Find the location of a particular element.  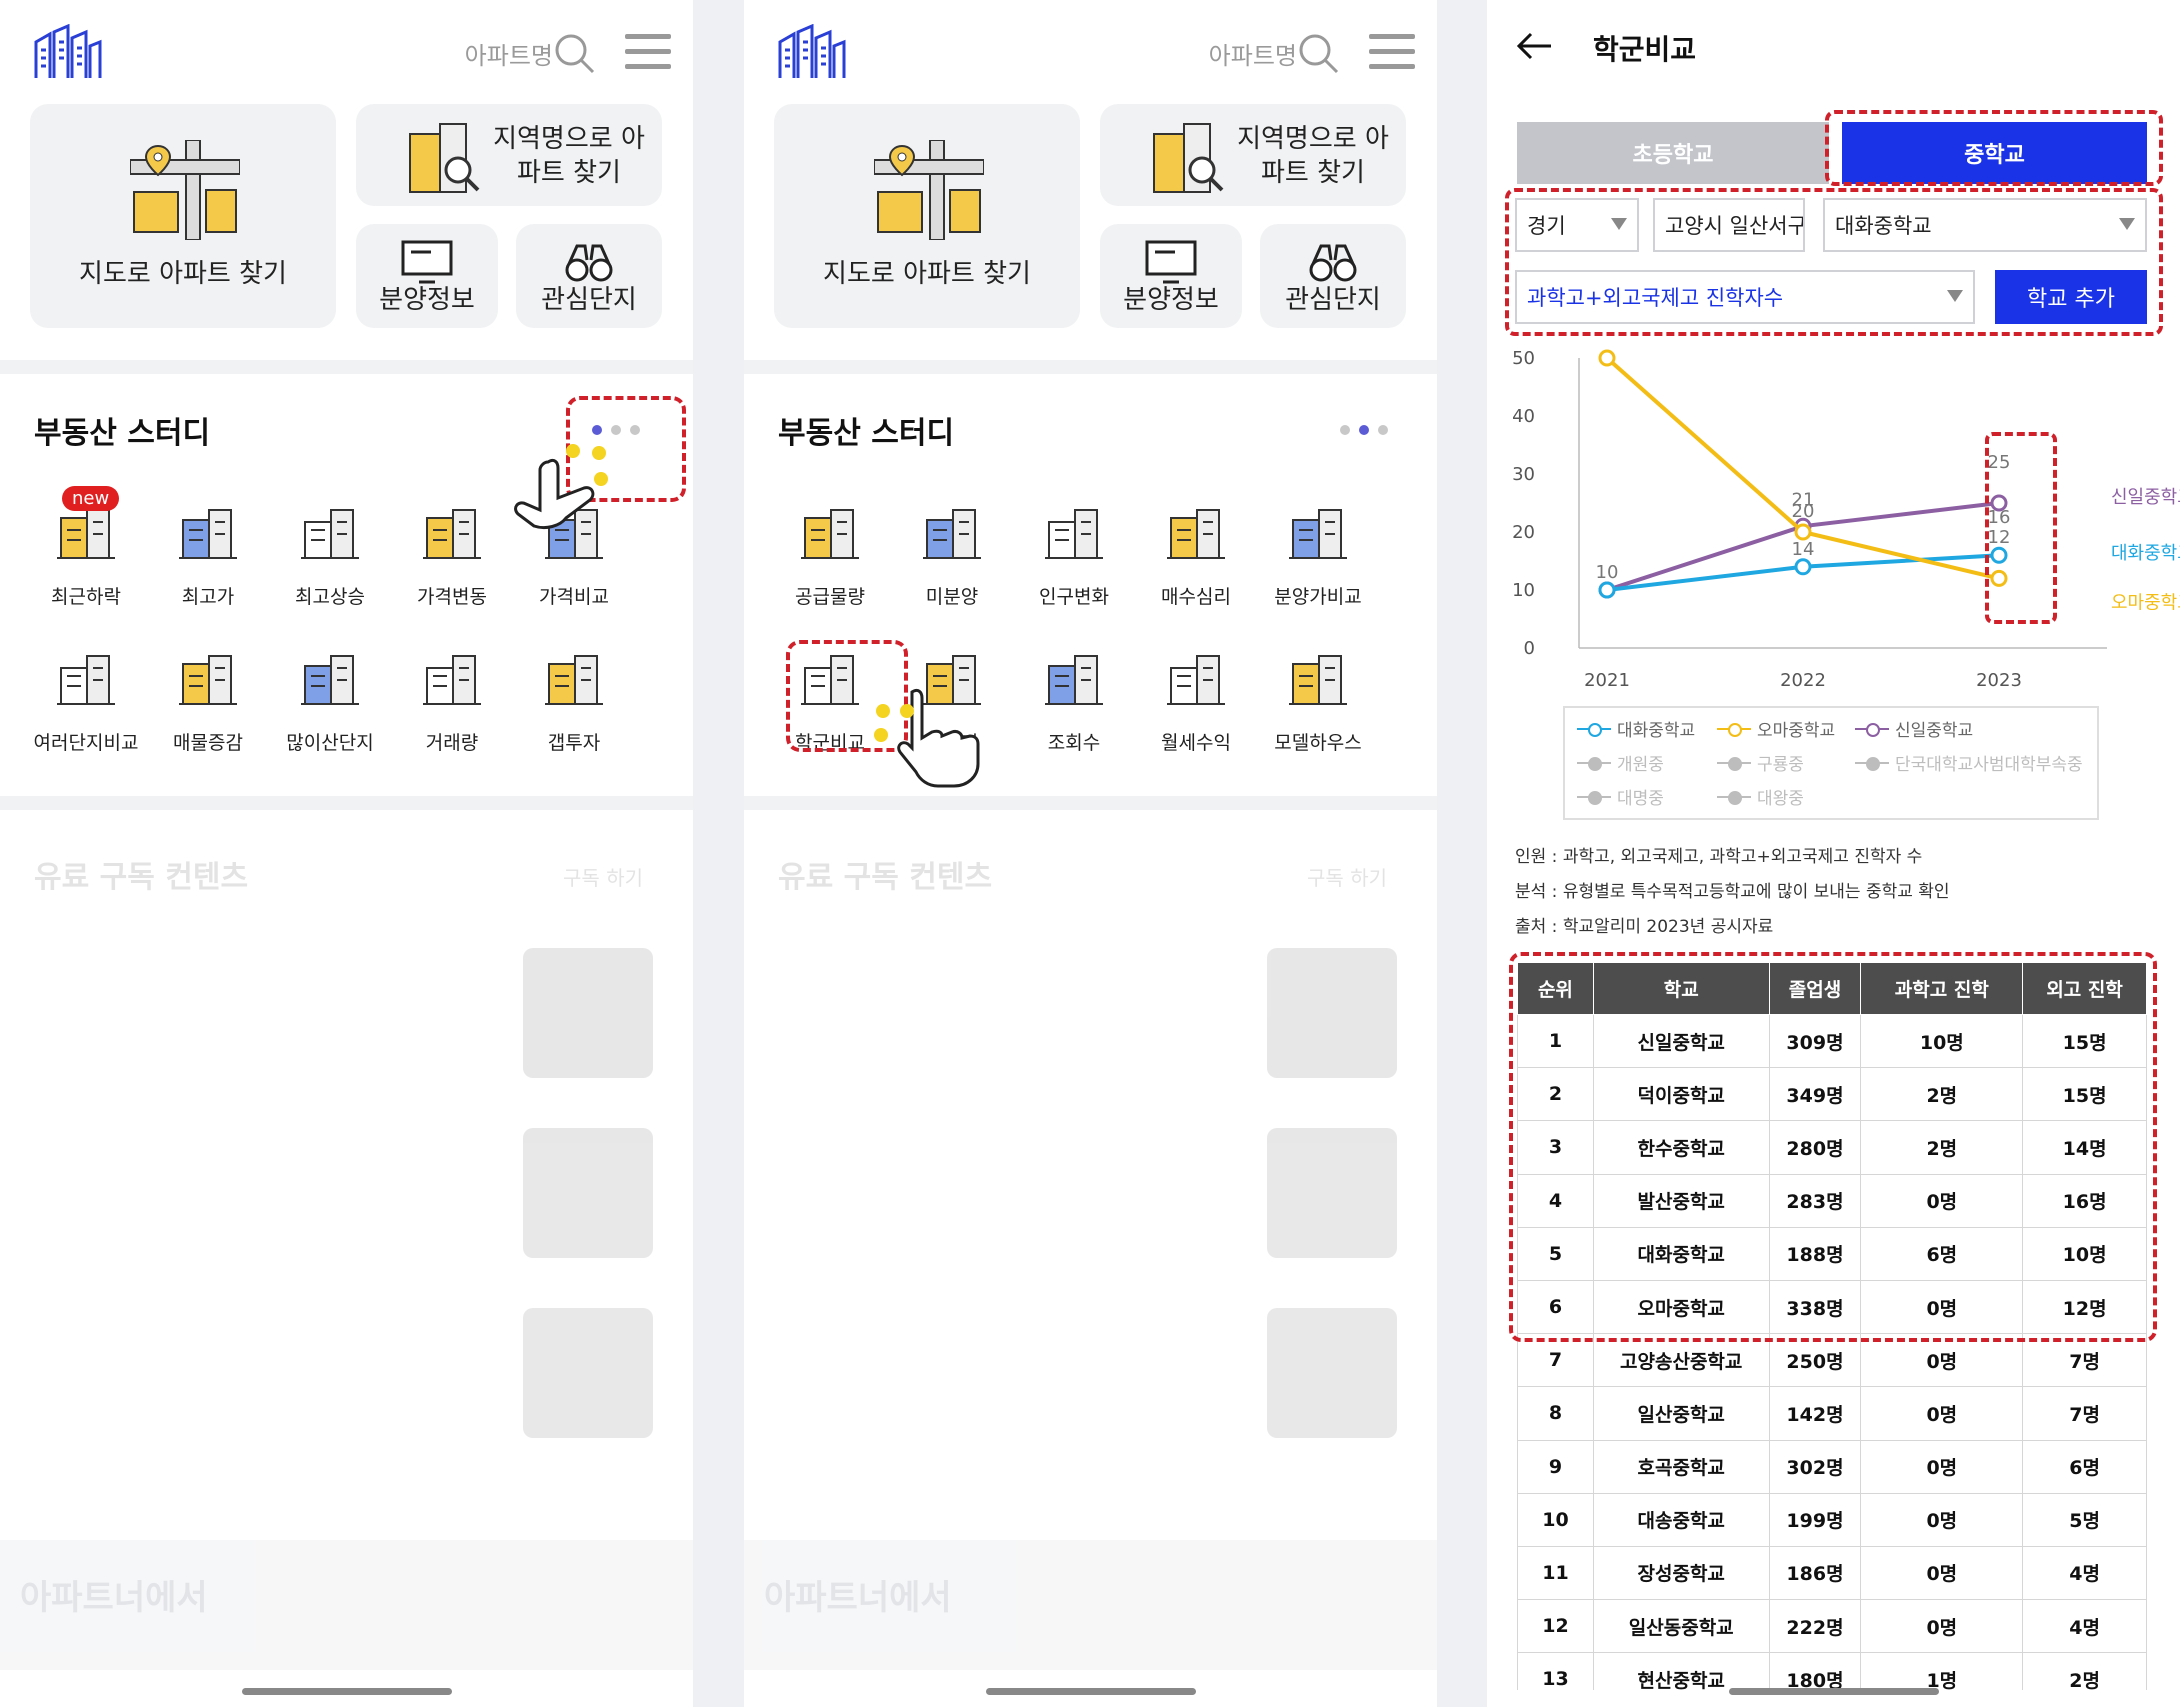

legend-item: 신일중학교 is located at coordinates (1914, 728).